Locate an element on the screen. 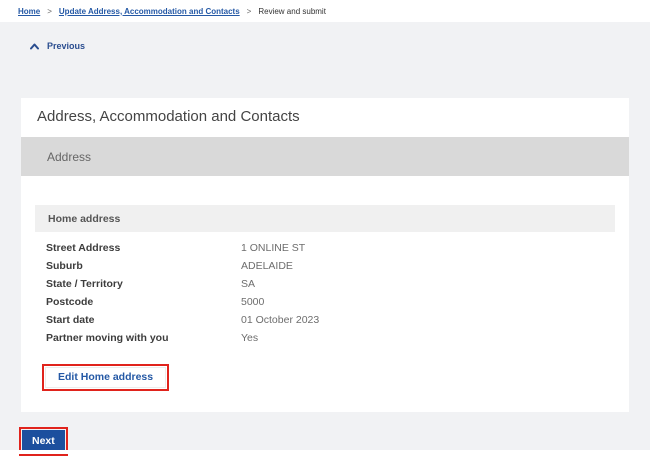 Image resolution: width=650 pixels, height=458 pixels. field-row-postcode: Postcode 5000 is located at coordinates (326, 302).